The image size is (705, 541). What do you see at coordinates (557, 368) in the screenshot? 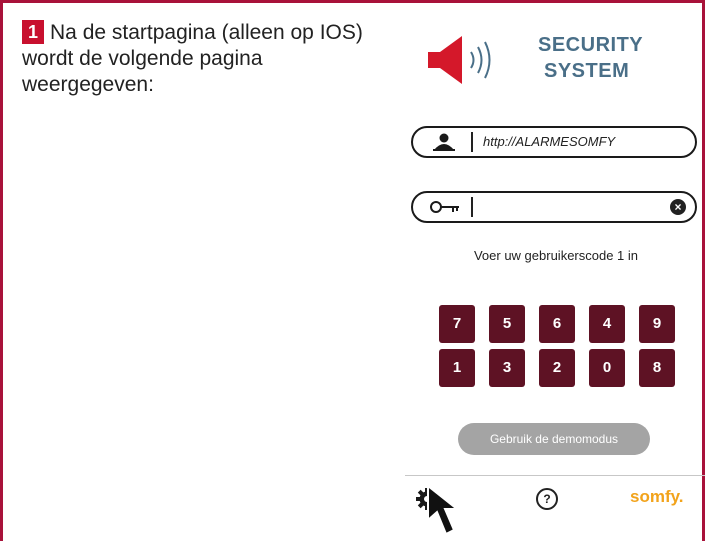
I see `keypad-key: 2` at bounding box center [557, 368].